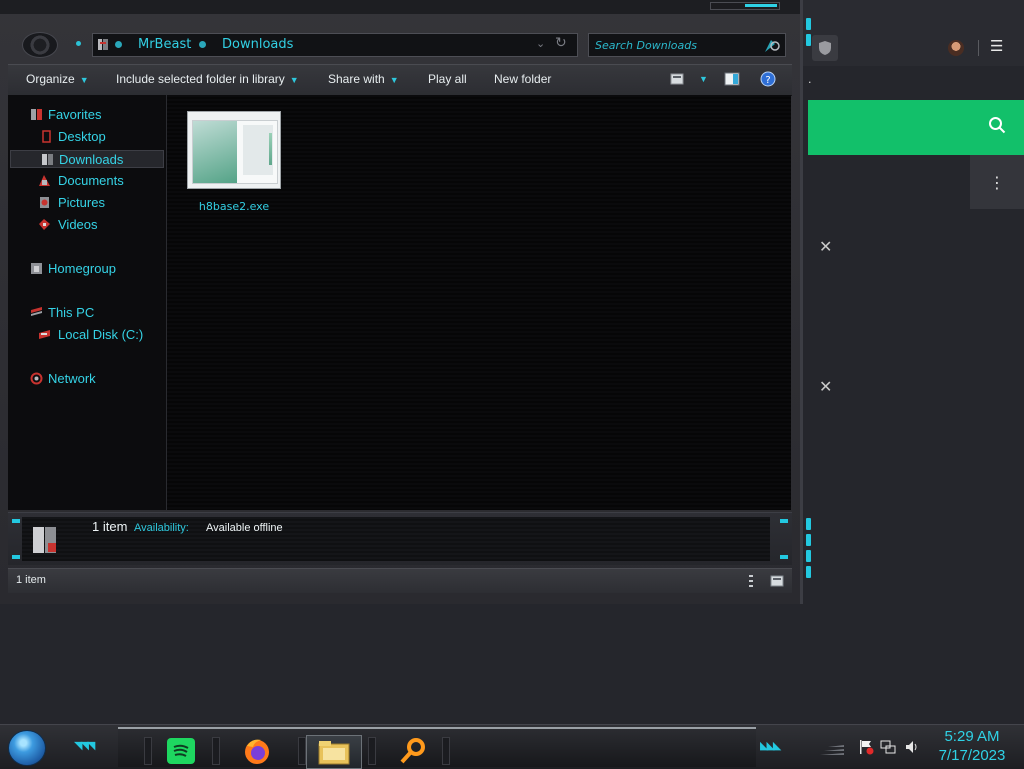 The width and height of the screenshot is (1024, 769). What do you see at coordinates (675, 45) in the screenshot?
I see `search-input` at bounding box center [675, 45].